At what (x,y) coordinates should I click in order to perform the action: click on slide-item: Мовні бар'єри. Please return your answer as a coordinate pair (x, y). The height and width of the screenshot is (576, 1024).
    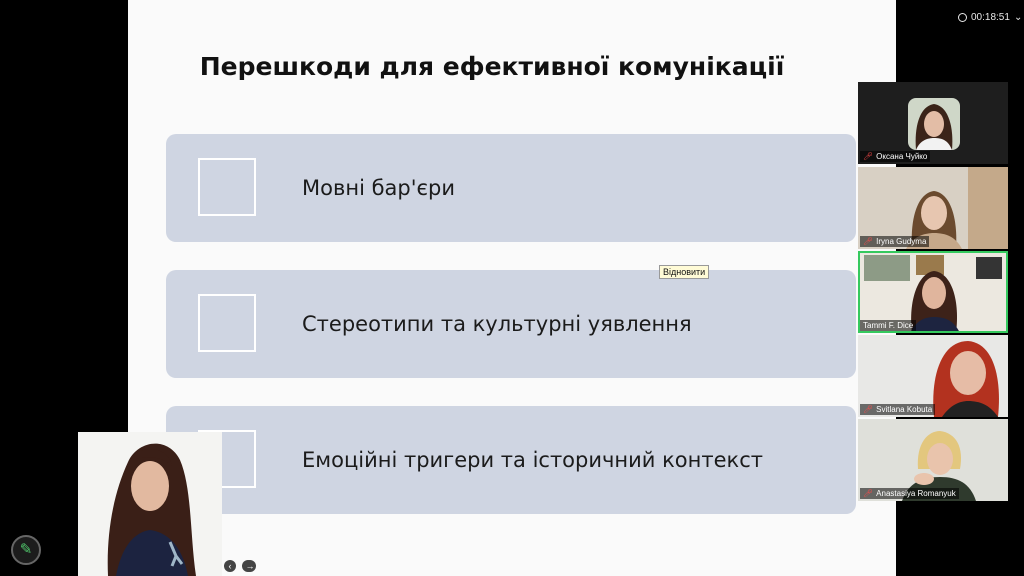
    Looking at the image, I should click on (511, 188).